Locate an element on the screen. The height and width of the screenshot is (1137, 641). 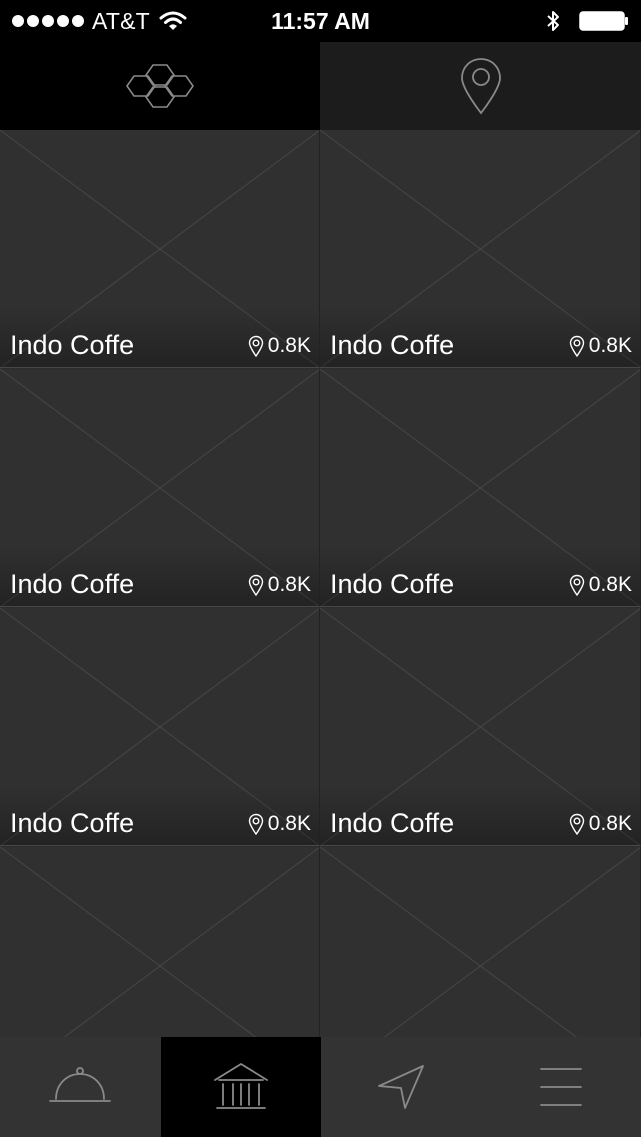
hexagon-grid-icon is located at coordinates (160, 86).